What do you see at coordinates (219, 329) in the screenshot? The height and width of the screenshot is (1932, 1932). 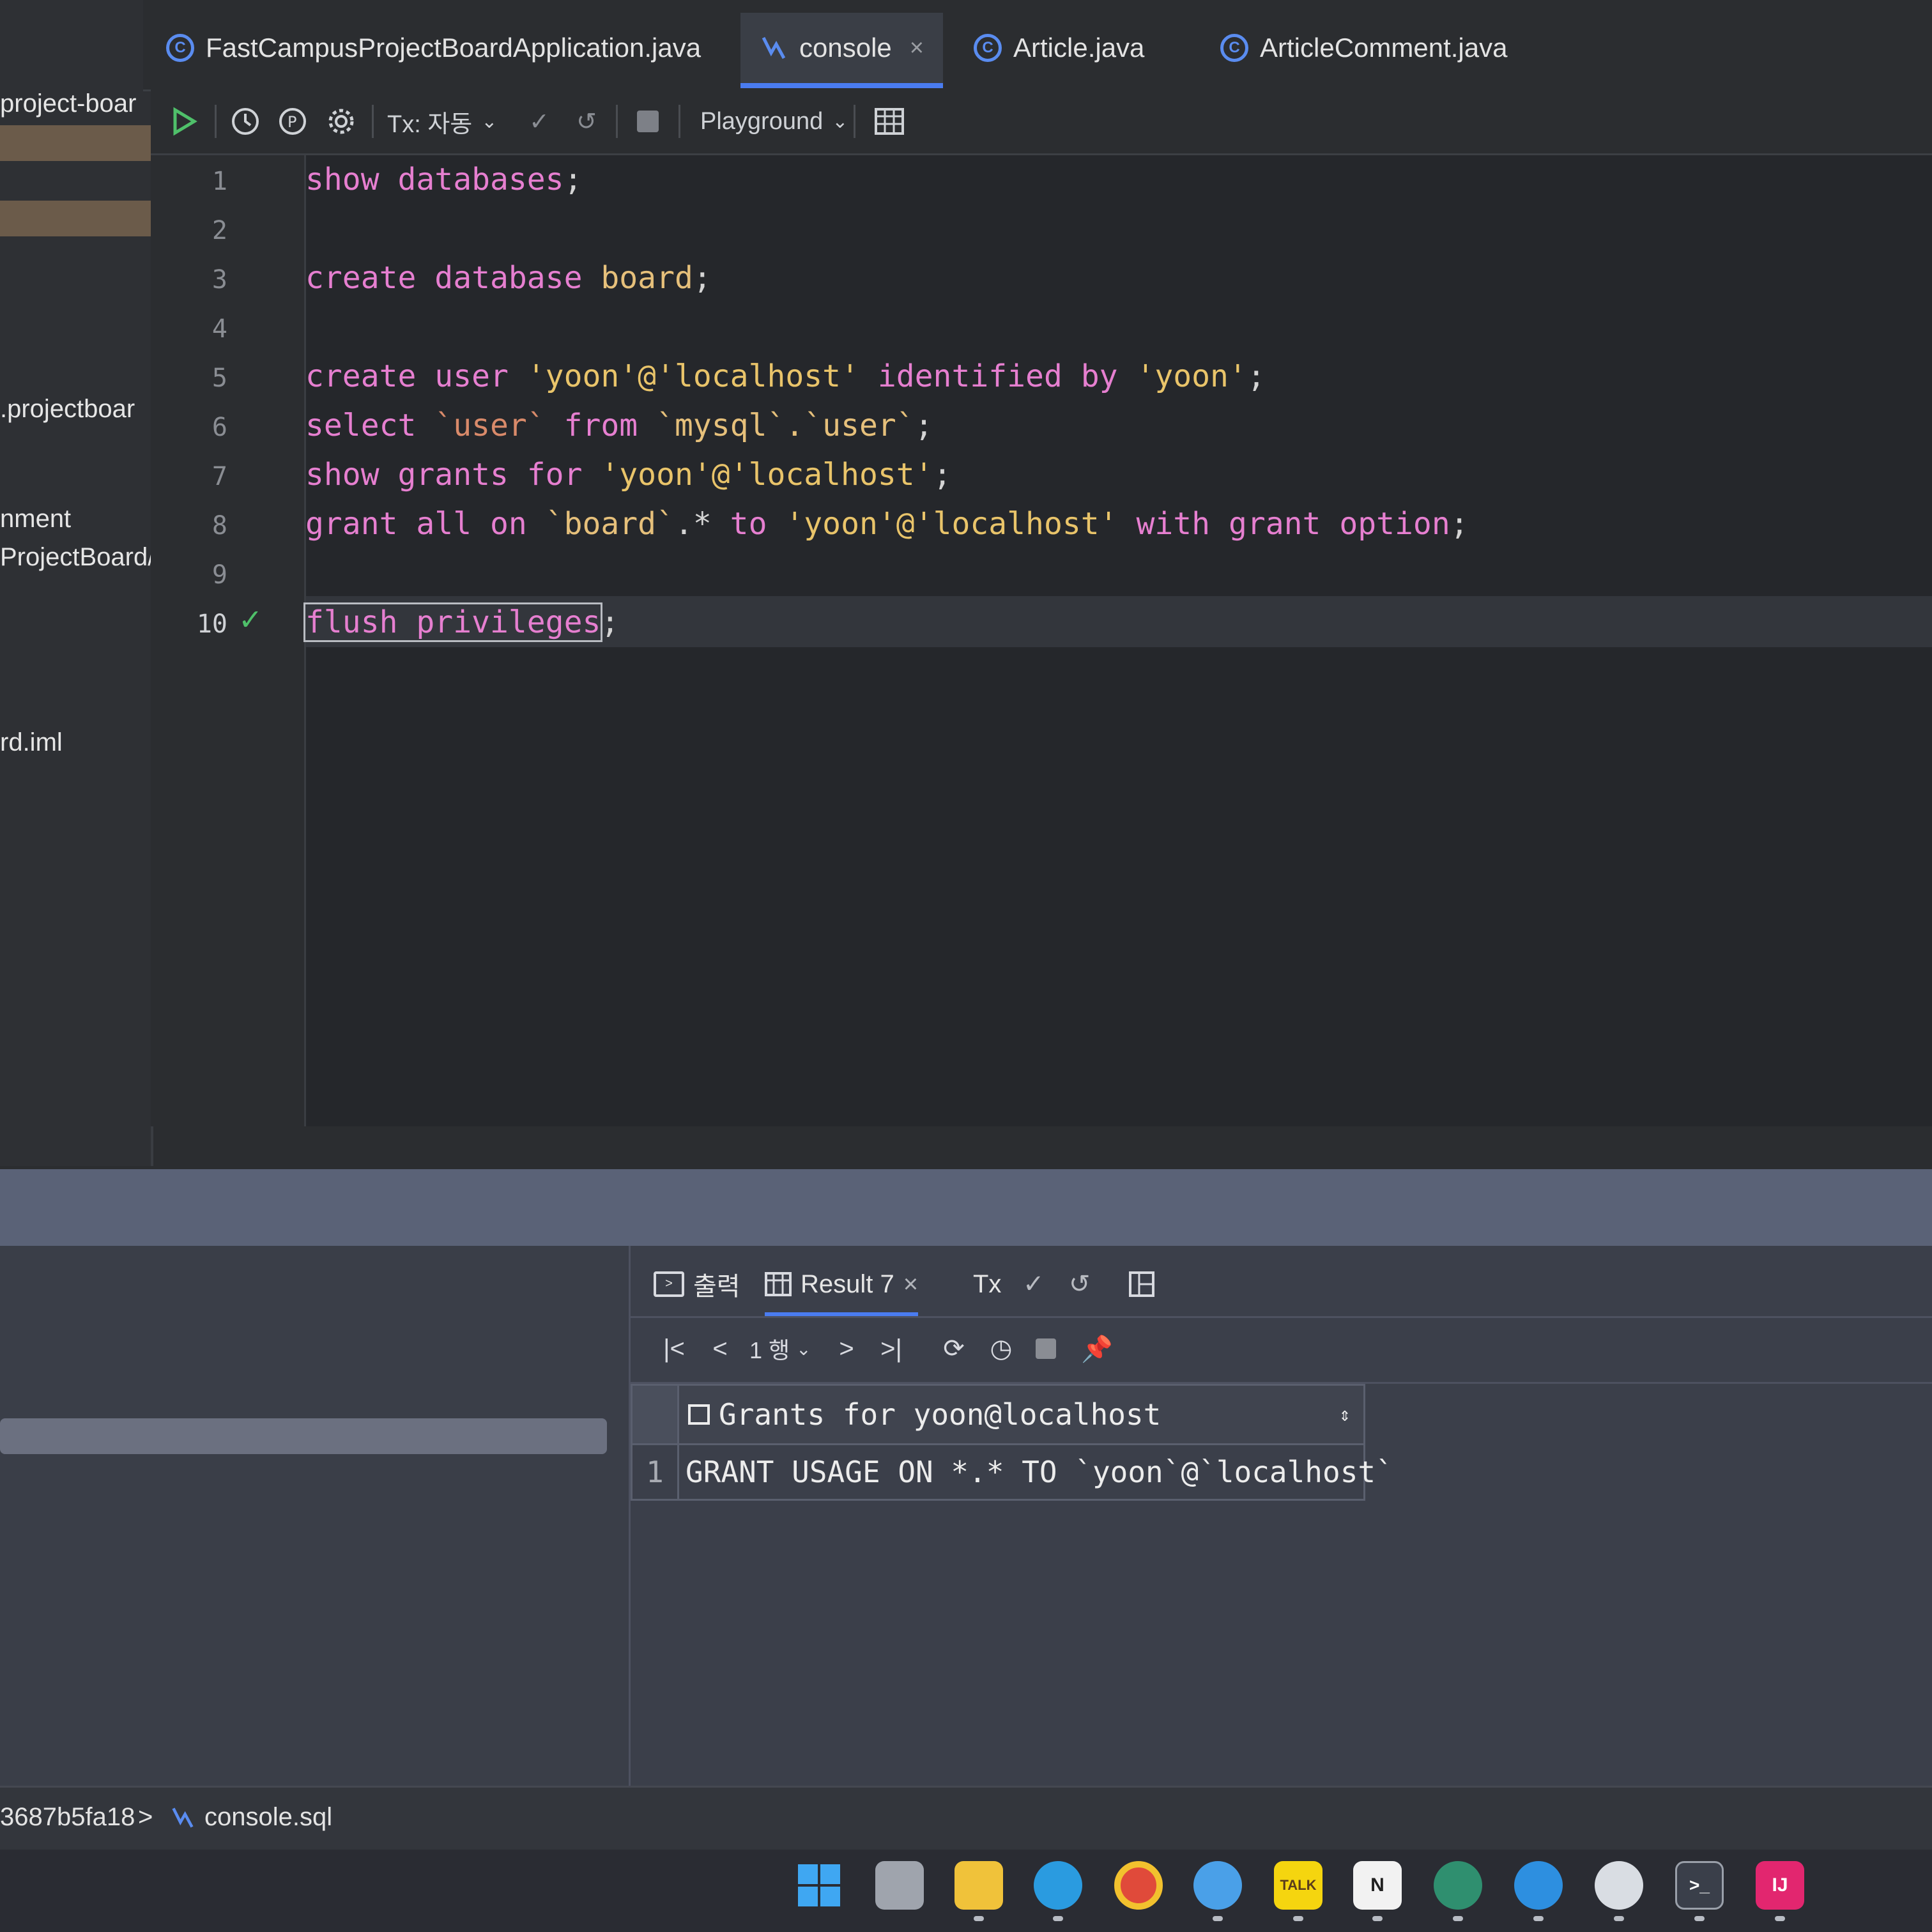 I see `line-number: 4` at bounding box center [219, 329].